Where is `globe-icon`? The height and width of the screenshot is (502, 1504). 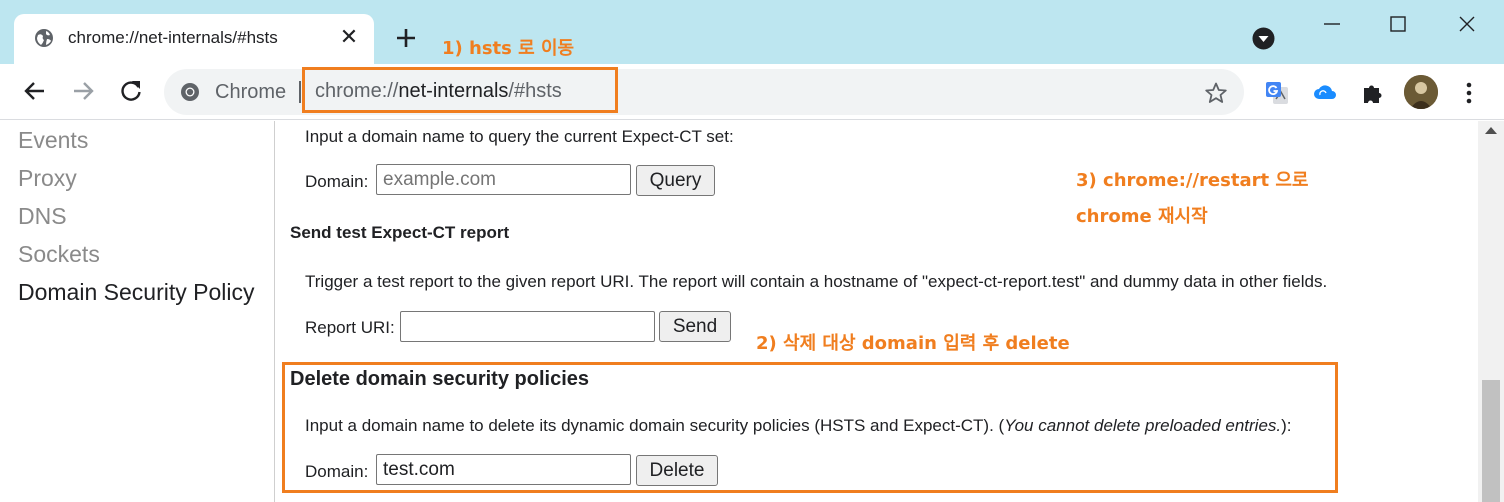
globe-icon is located at coordinates (44, 38).